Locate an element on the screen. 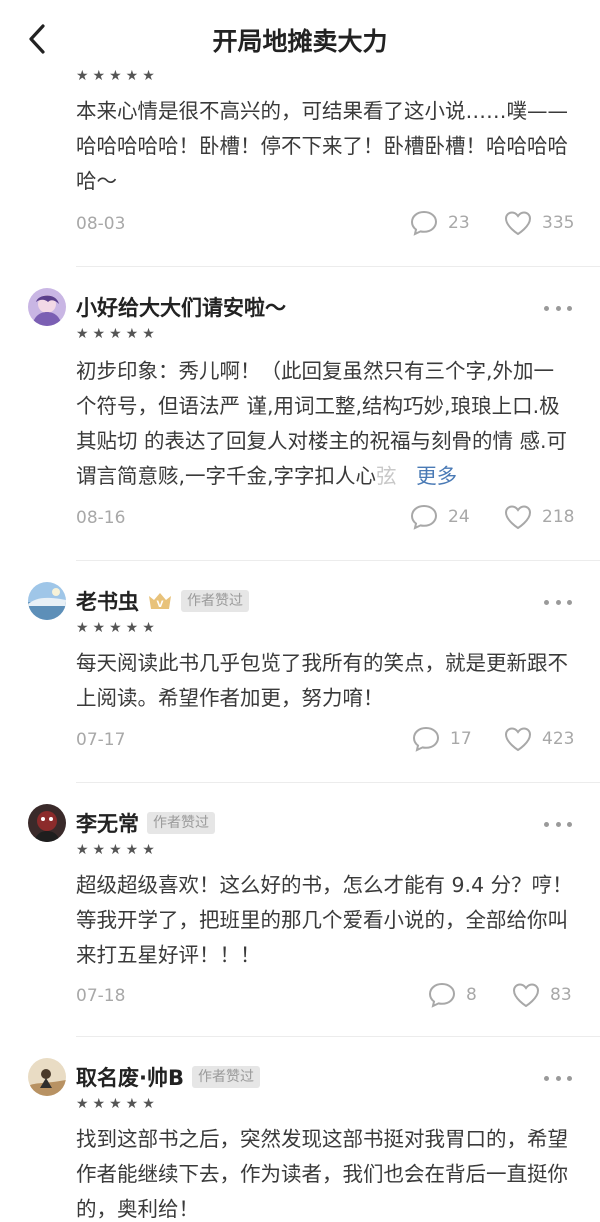 Image resolution: width=600 pixels, height=1222 pixels. comment-button: 8 is located at coordinates (452, 995).